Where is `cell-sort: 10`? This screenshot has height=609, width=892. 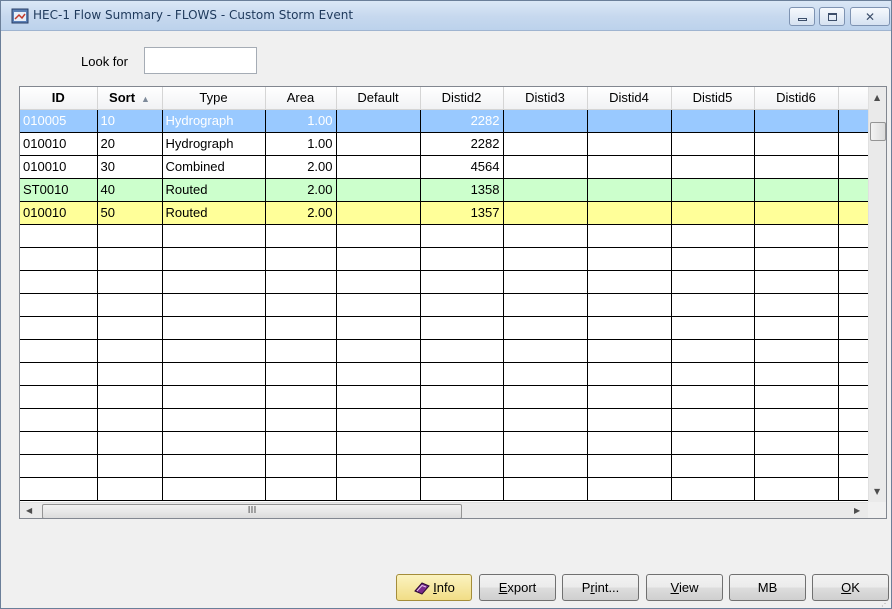 cell-sort: 10 is located at coordinates (130, 121).